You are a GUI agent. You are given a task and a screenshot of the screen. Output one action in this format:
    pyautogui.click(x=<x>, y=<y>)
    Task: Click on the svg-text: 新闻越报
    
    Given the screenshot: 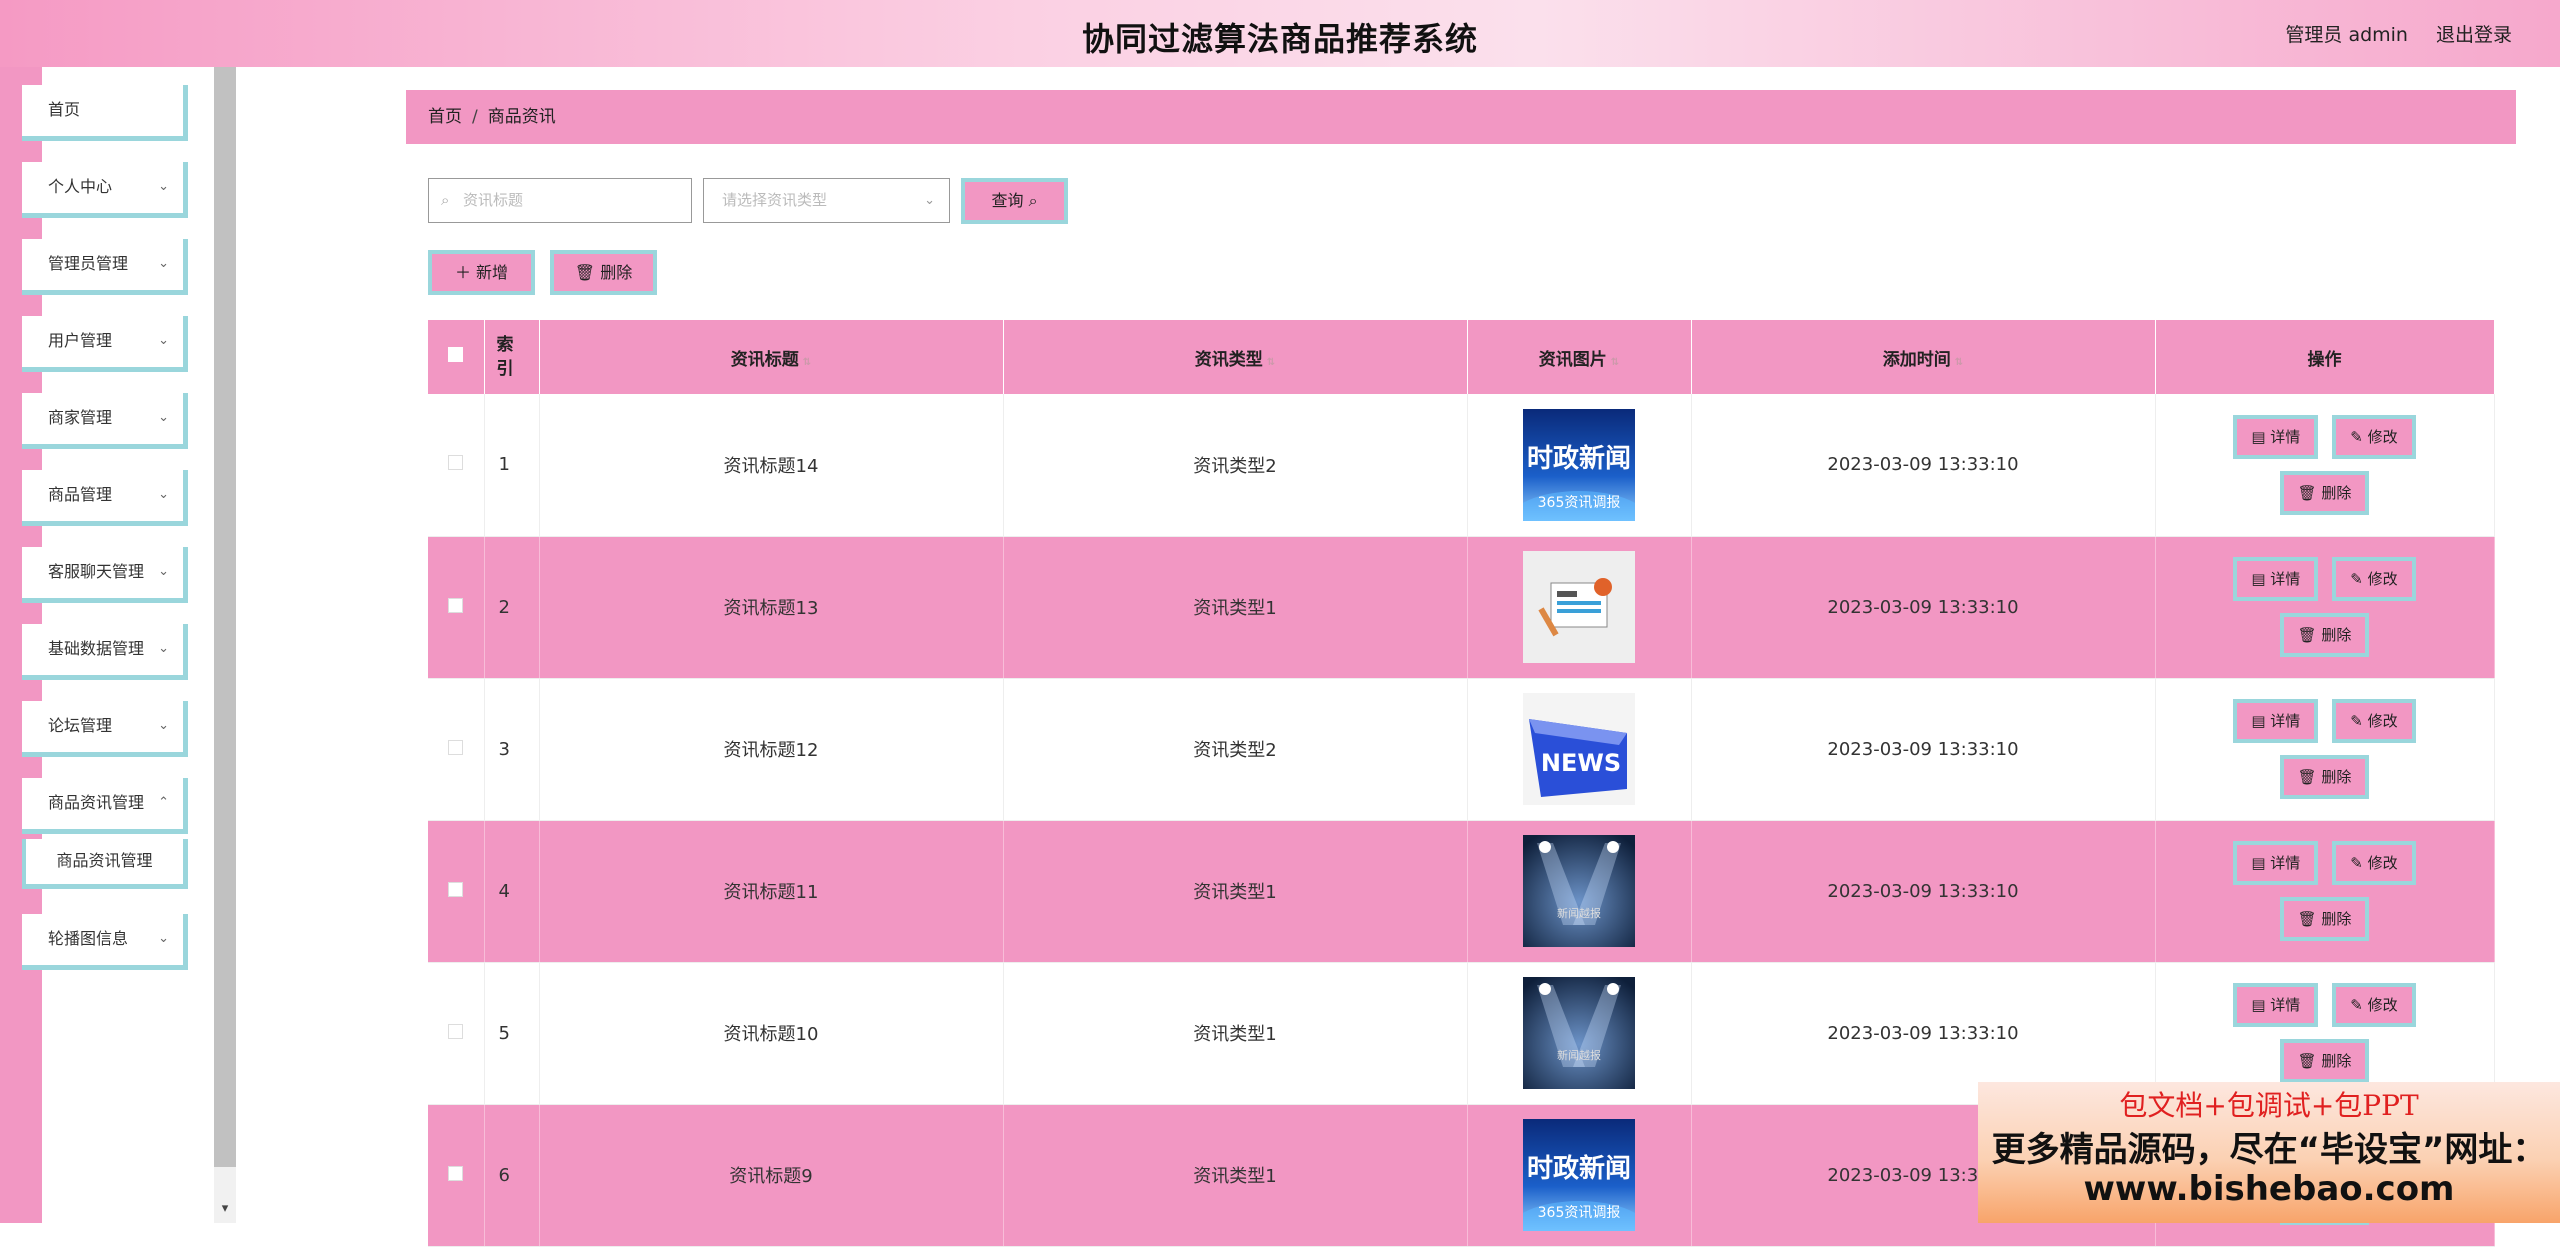 What is the action you would take?
    pyautogui.click(x=1579, y=1055)
    